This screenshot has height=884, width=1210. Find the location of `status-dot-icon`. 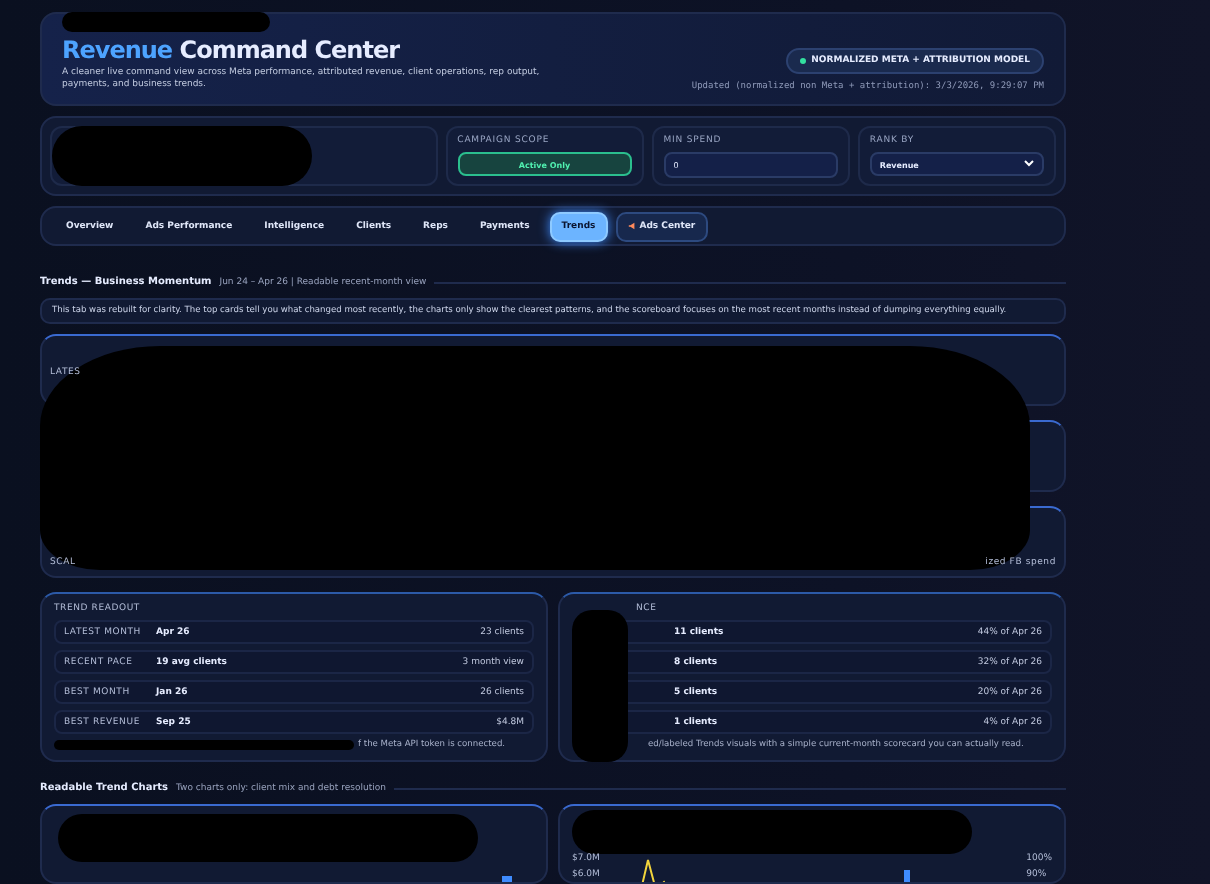

status-dot-icon is located at coordinates (802, 61).